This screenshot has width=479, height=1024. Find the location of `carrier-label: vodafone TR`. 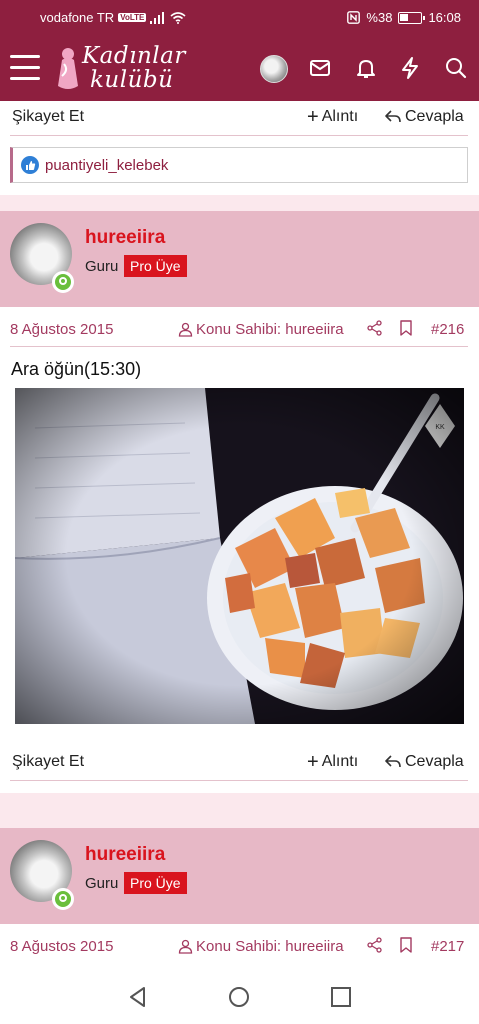

carrier-label: vodafone TR is located at coordinates (77, 17).